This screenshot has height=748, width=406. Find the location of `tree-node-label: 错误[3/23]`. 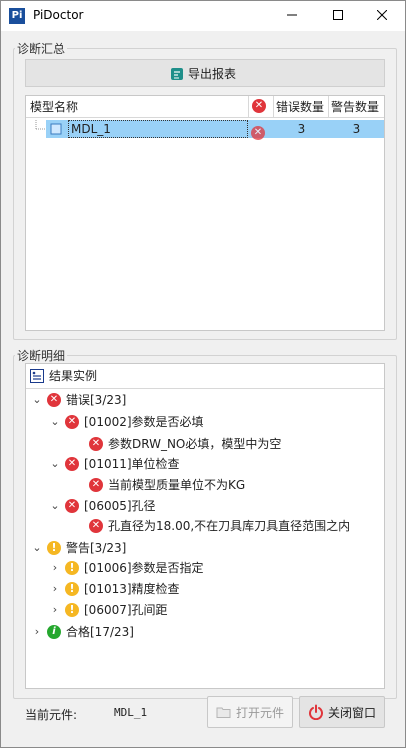

tree-node-label: 错误[3/23] is located at coordinates (96, 400).